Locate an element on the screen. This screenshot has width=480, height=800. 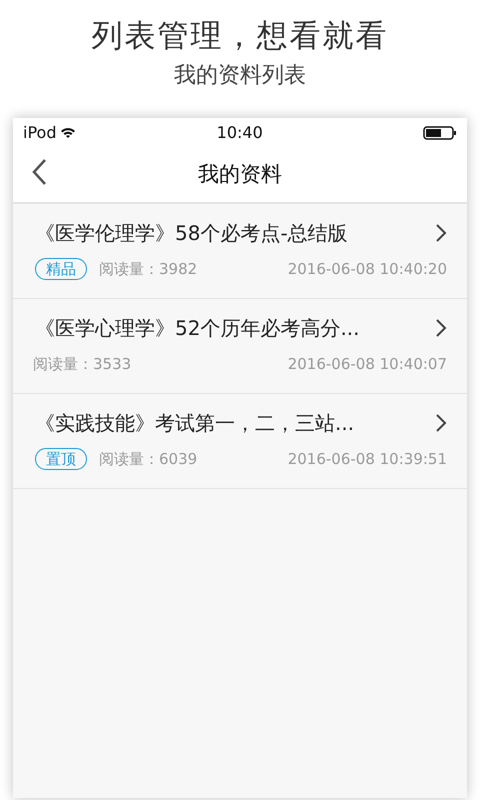
nav-title: 我的资料 is located at coordinates (240, 174).